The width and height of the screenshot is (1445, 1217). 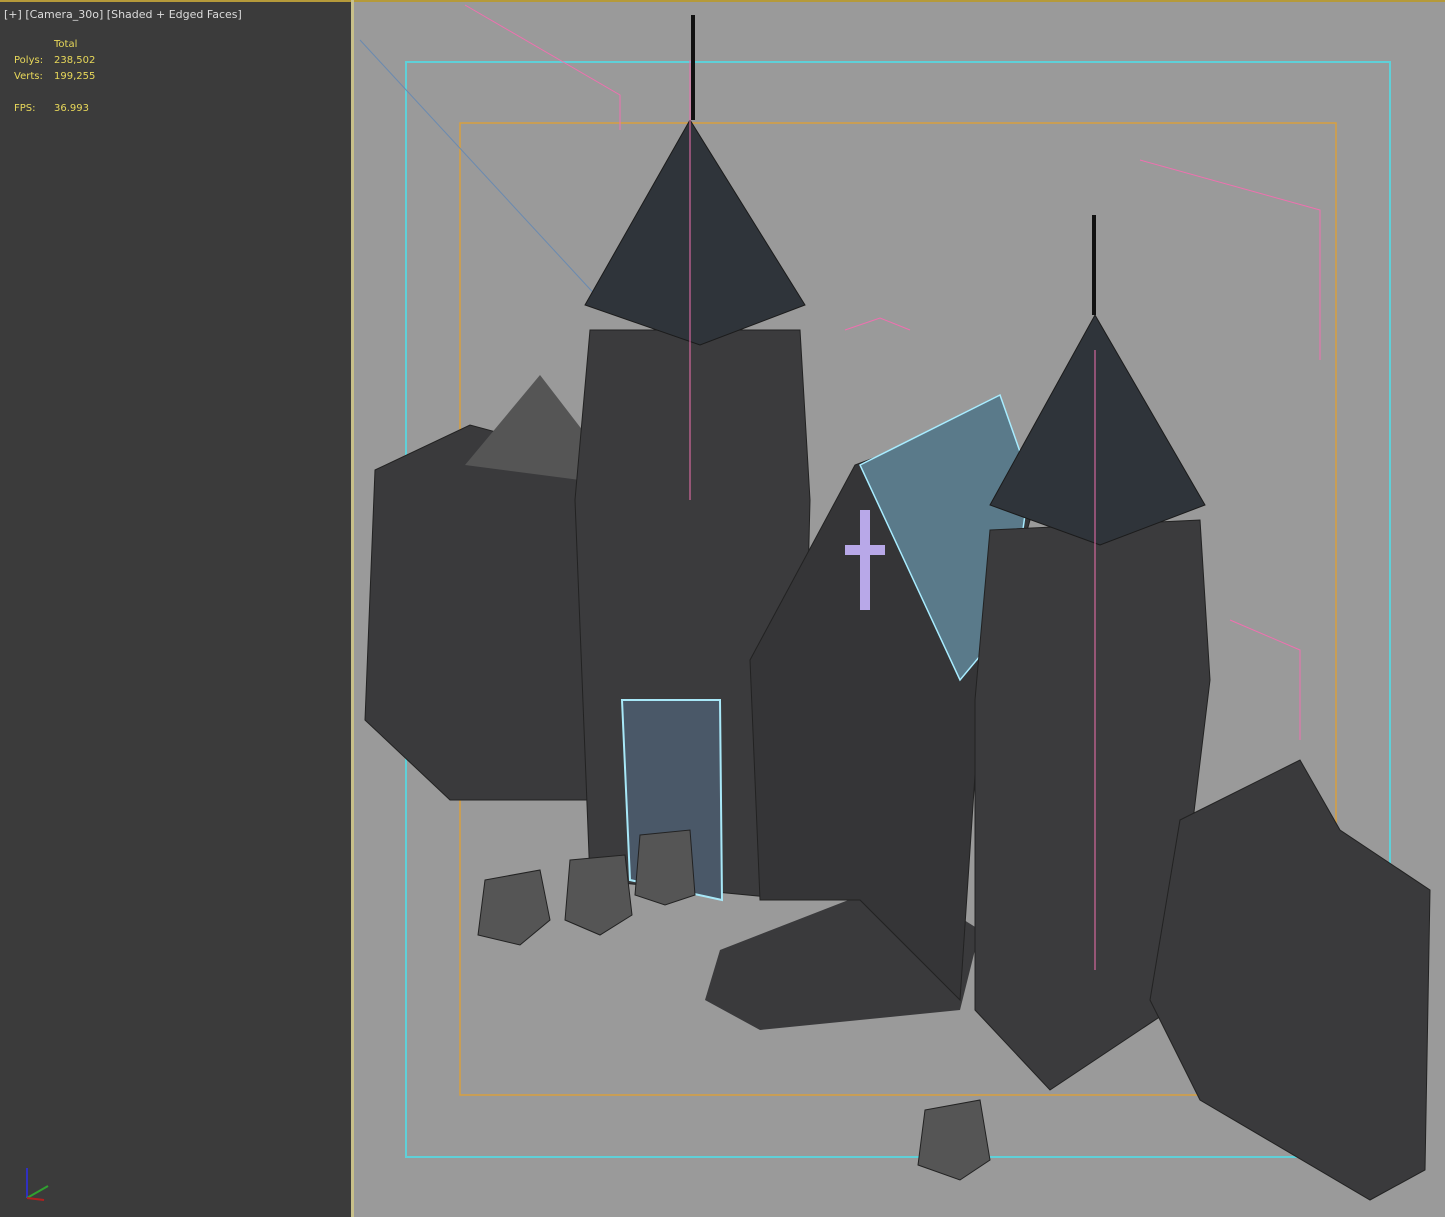 What do you see at coordinates (480, 170) in the screenshot?
I see `camera-line` at bounding box center [480, 170].